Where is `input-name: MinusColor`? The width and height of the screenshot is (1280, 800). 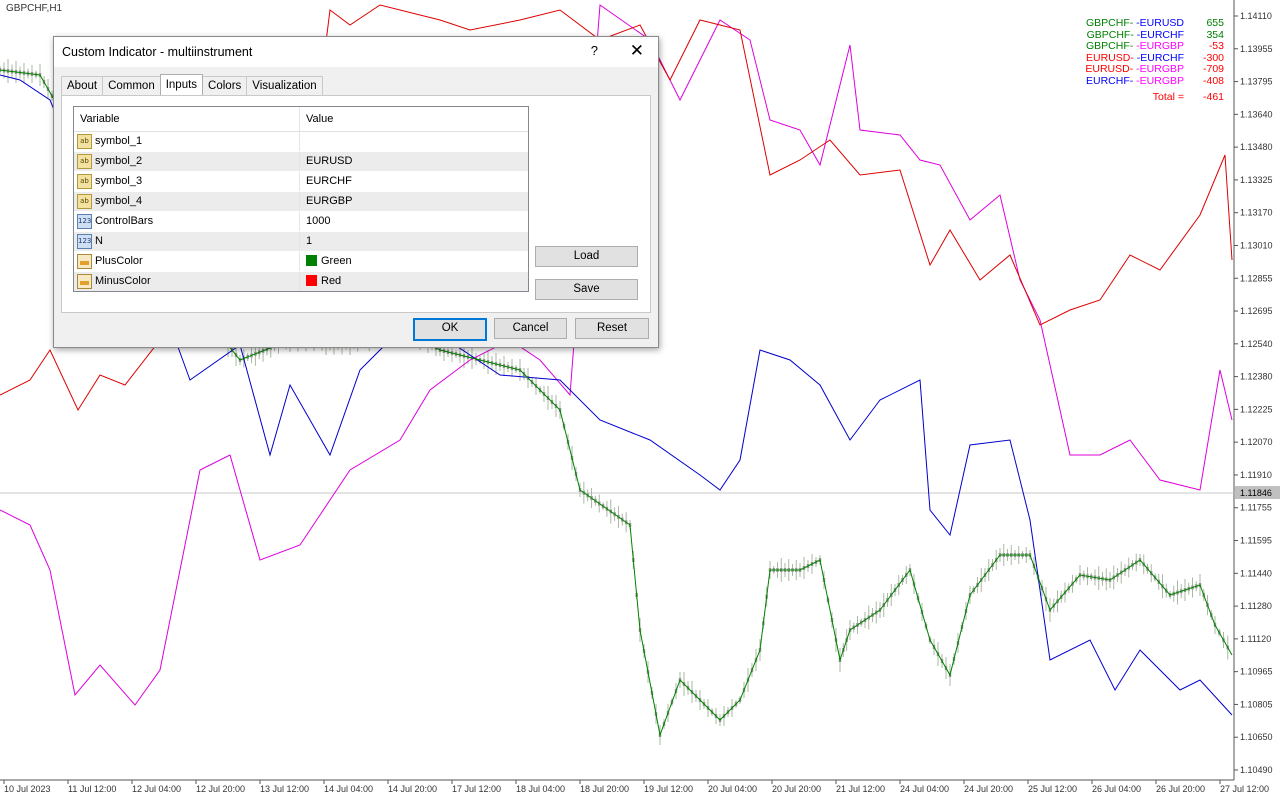 input-name: MinusColor is located at coordinates (123, 281).